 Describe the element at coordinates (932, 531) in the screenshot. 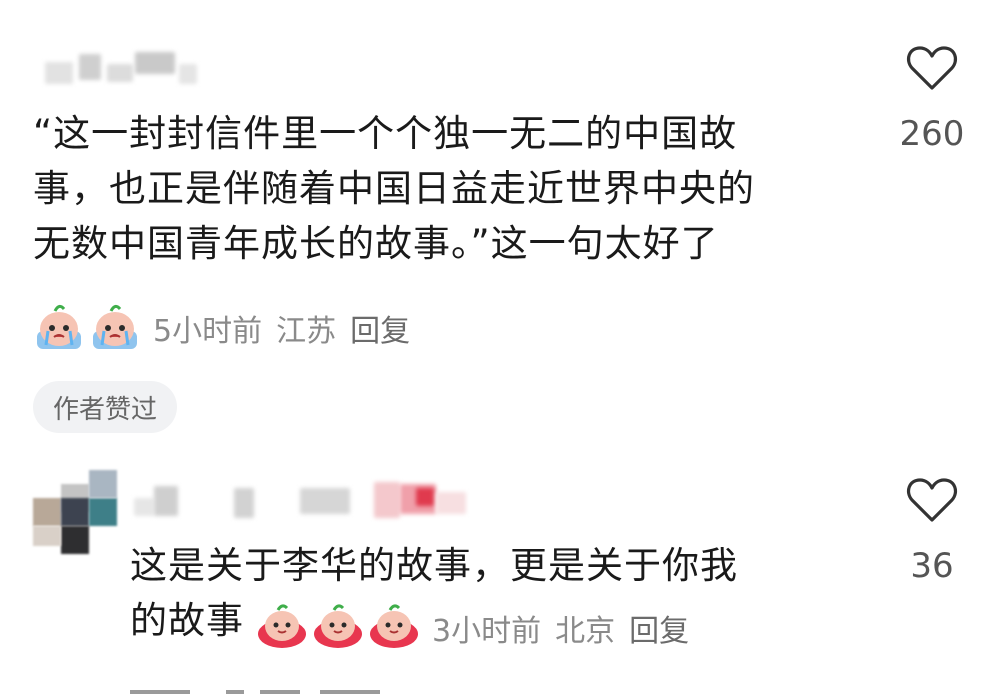

I see `like-button: 36` at that location.